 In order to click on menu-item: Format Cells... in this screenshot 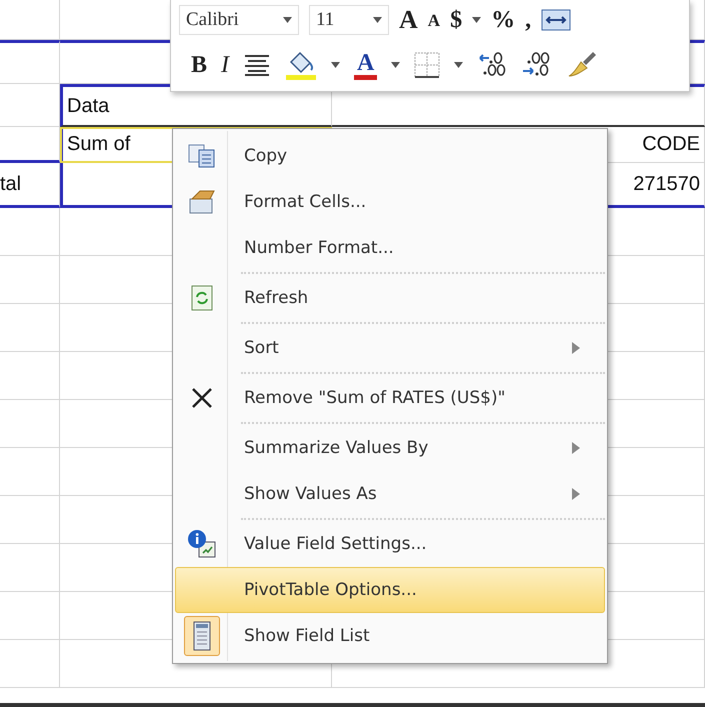, I will do `click(390, 202)`.